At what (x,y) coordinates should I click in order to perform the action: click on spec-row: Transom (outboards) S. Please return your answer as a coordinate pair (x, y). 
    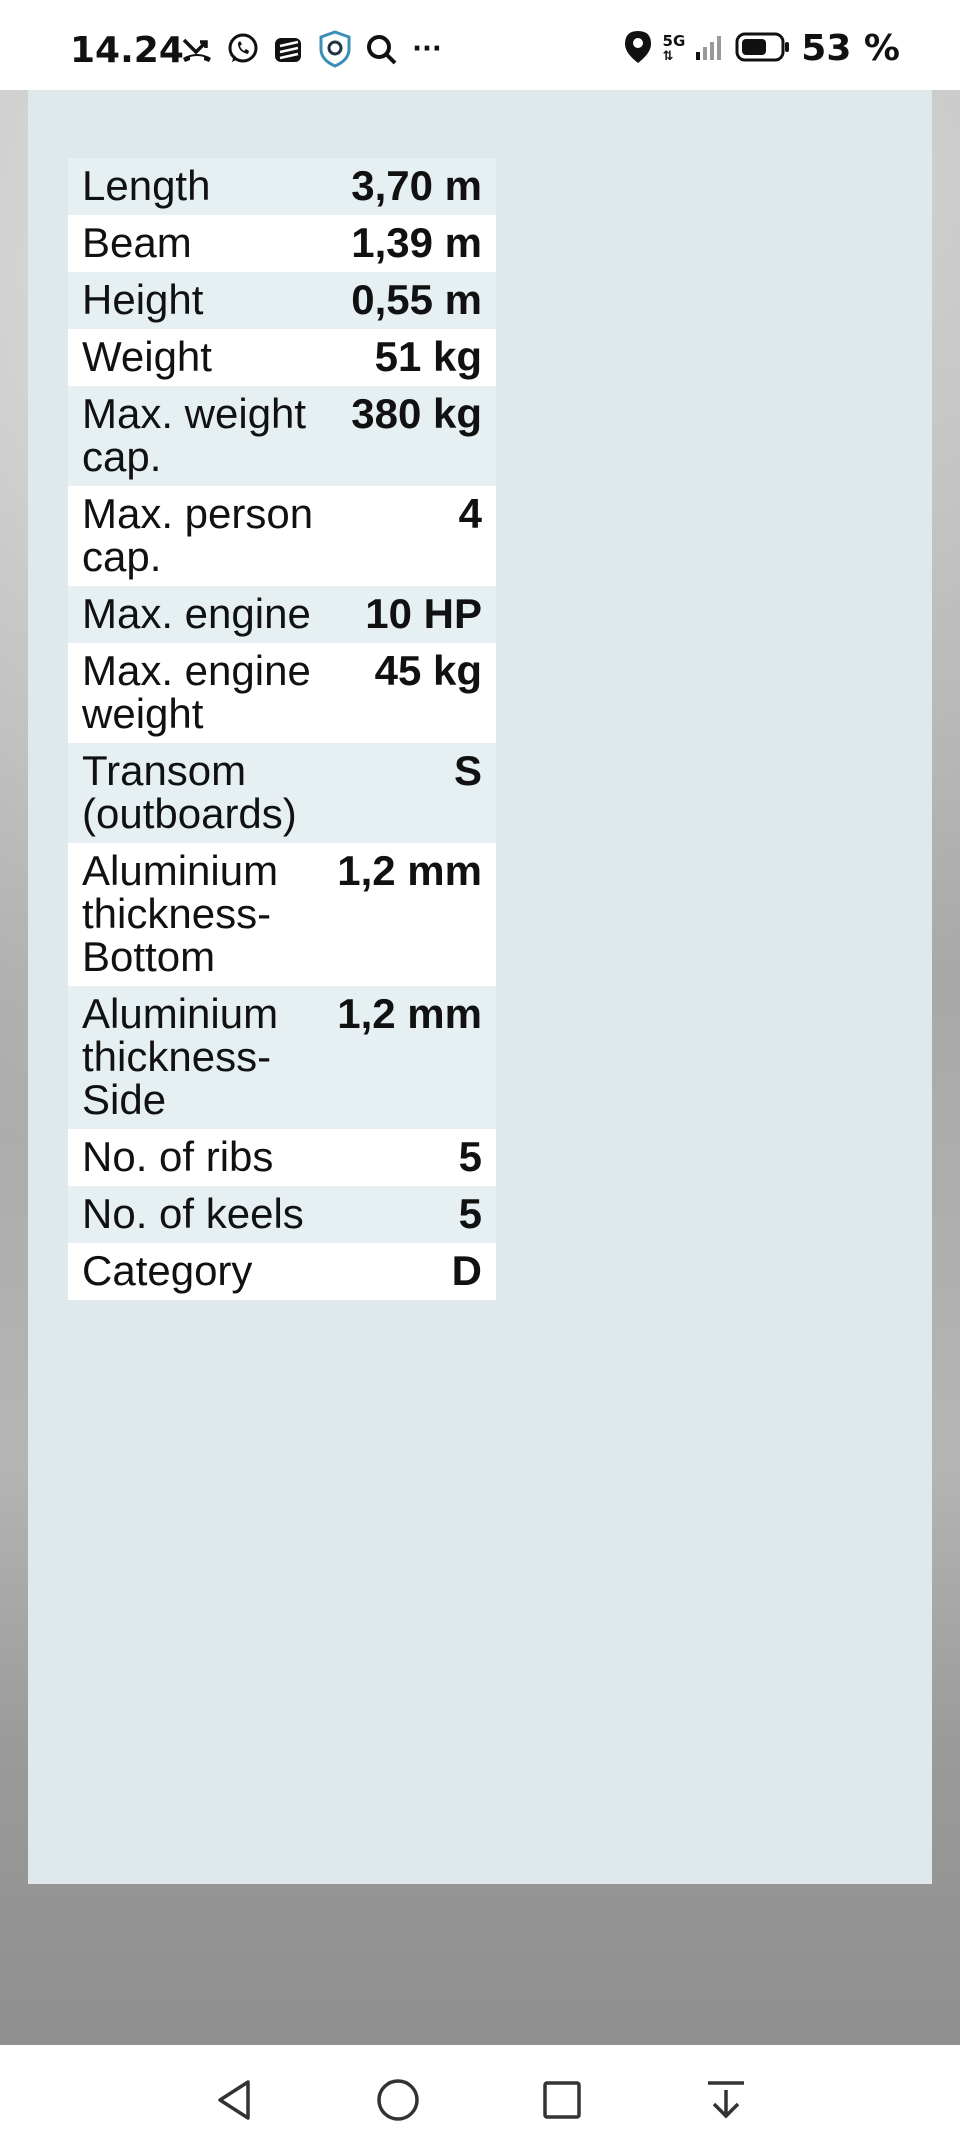
    Looking at the image, I should click on (282, 793).